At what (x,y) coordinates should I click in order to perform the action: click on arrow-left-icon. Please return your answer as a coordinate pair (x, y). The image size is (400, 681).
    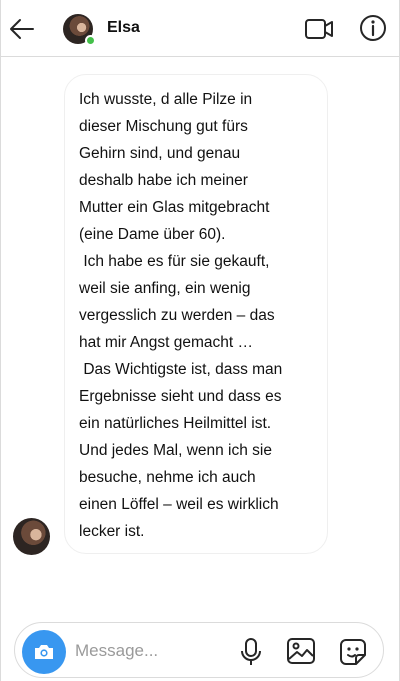
    Looking at the image, I should click on (22, 29).